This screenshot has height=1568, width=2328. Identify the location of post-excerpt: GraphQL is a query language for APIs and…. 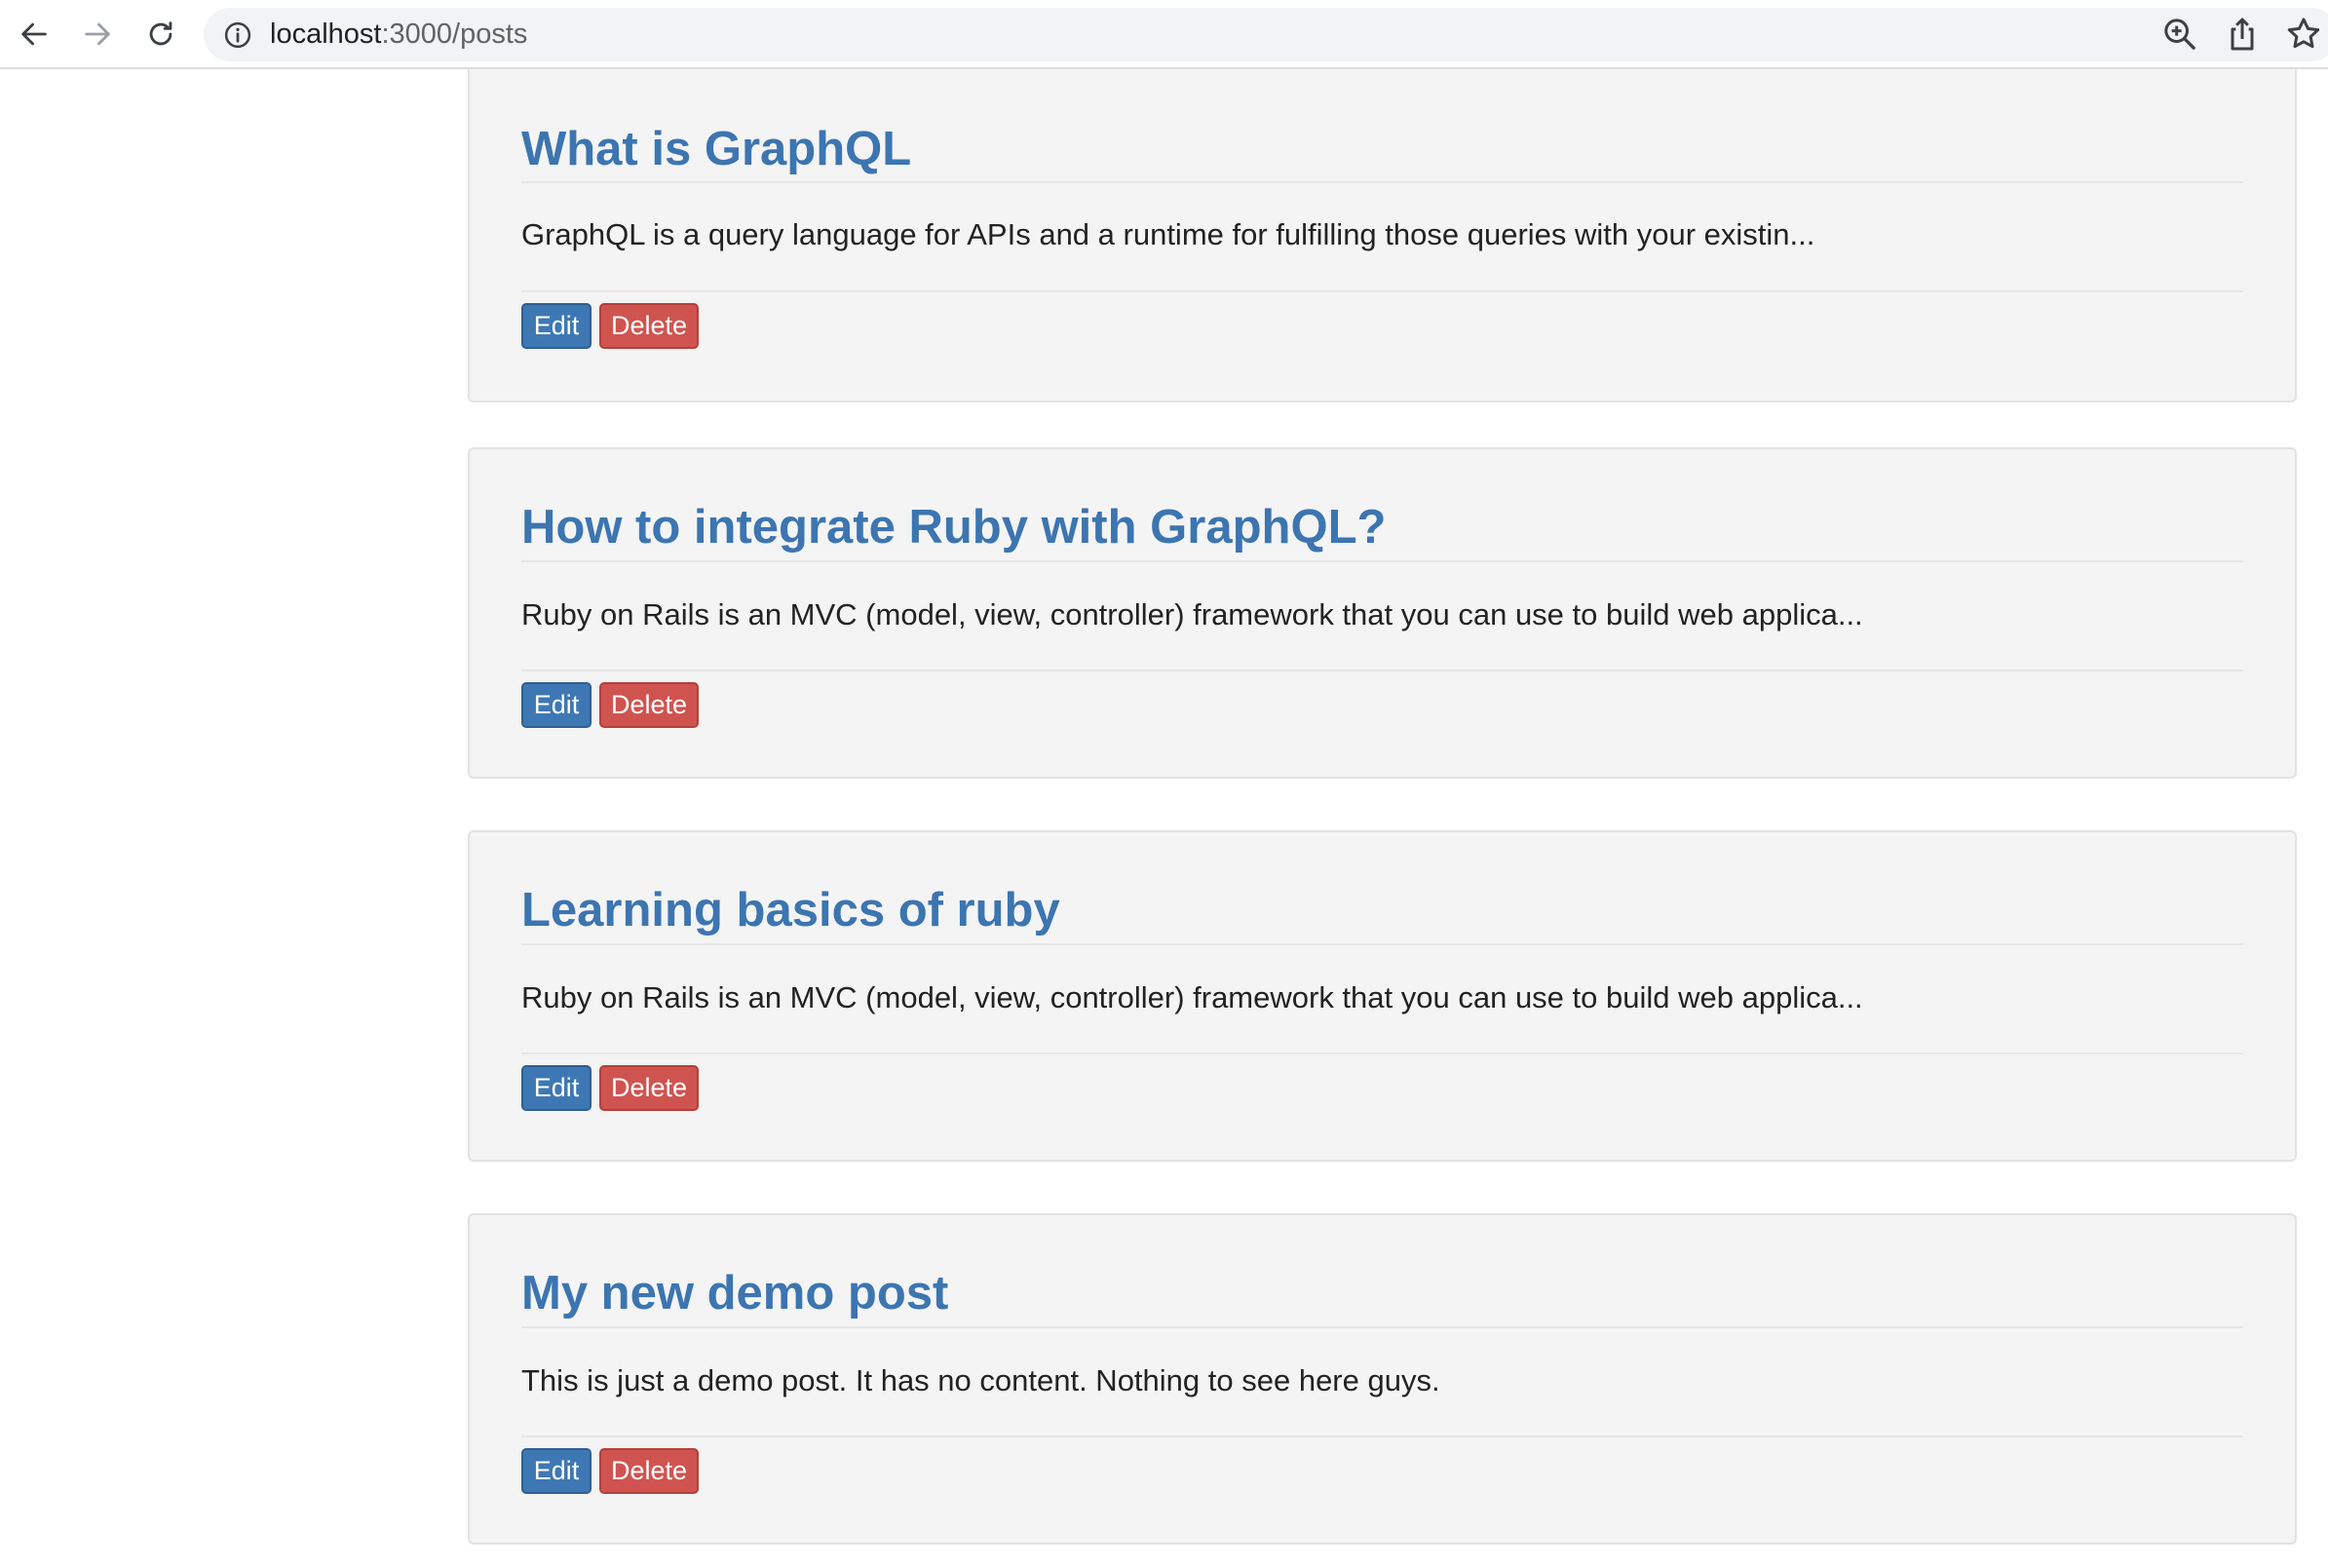
(1168, 234).